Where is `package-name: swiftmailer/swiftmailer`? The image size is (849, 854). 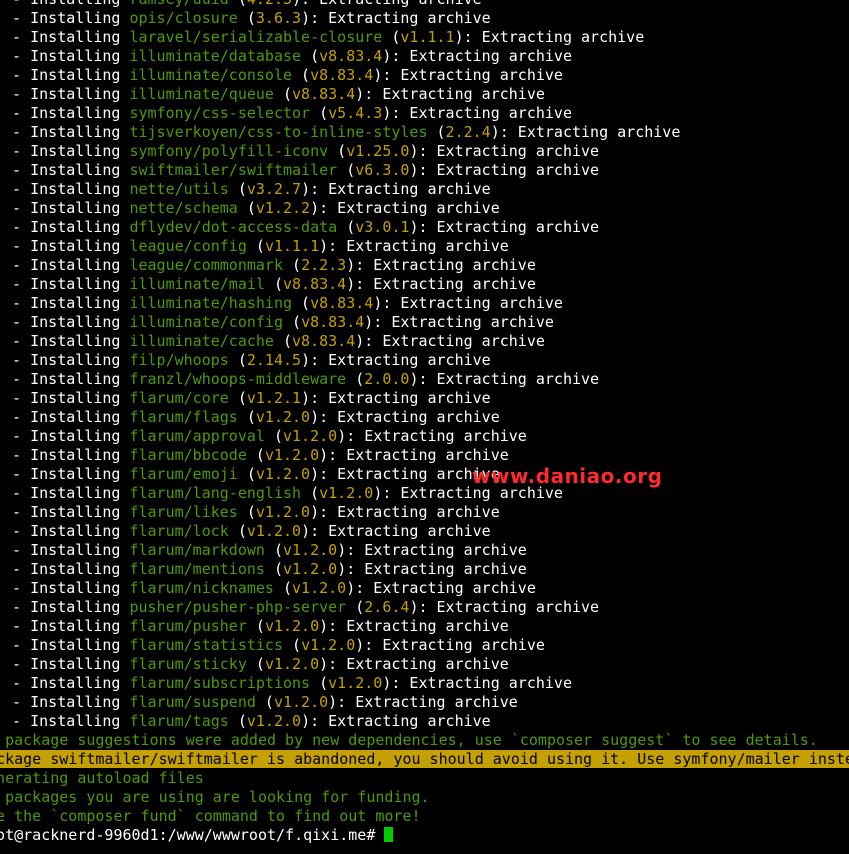 package-name: swiftmailer/swiftmailer is located at coordinates (233, 170).